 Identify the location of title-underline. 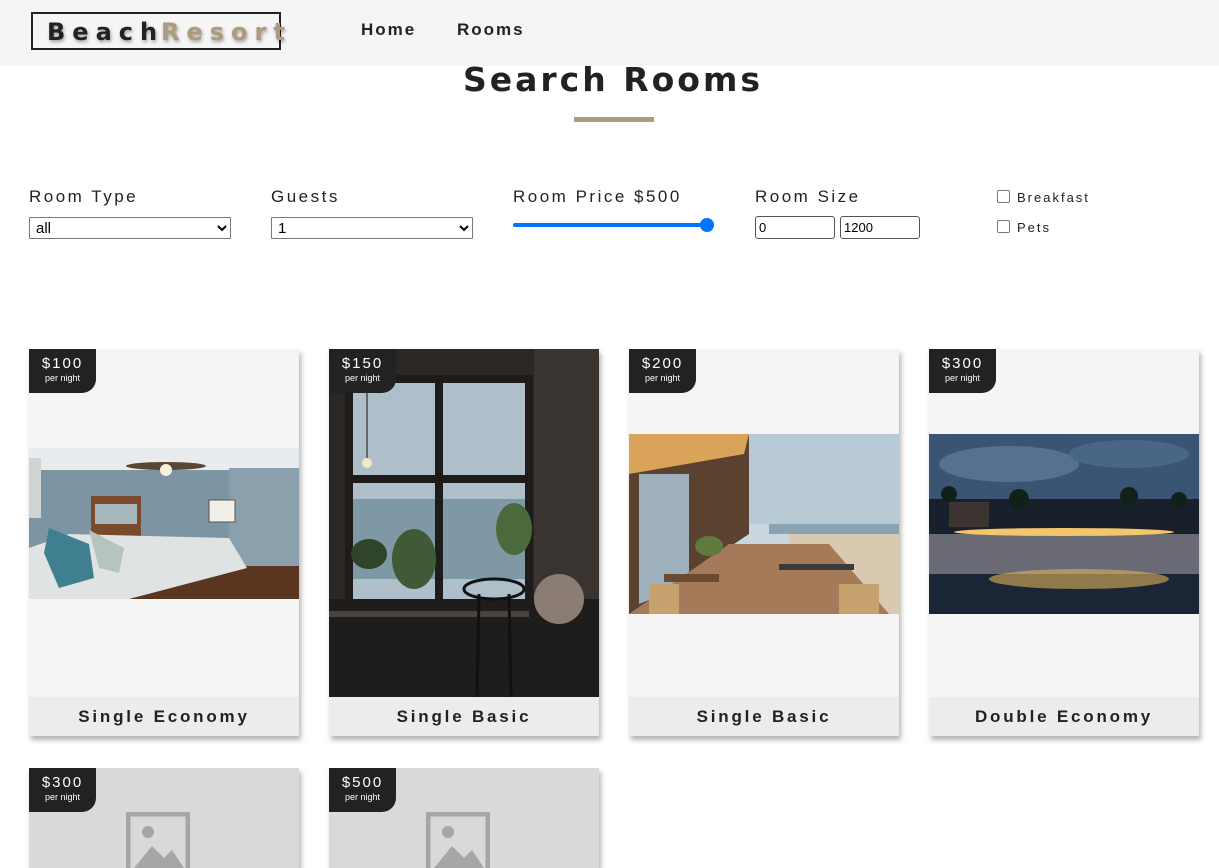
(614, 119).